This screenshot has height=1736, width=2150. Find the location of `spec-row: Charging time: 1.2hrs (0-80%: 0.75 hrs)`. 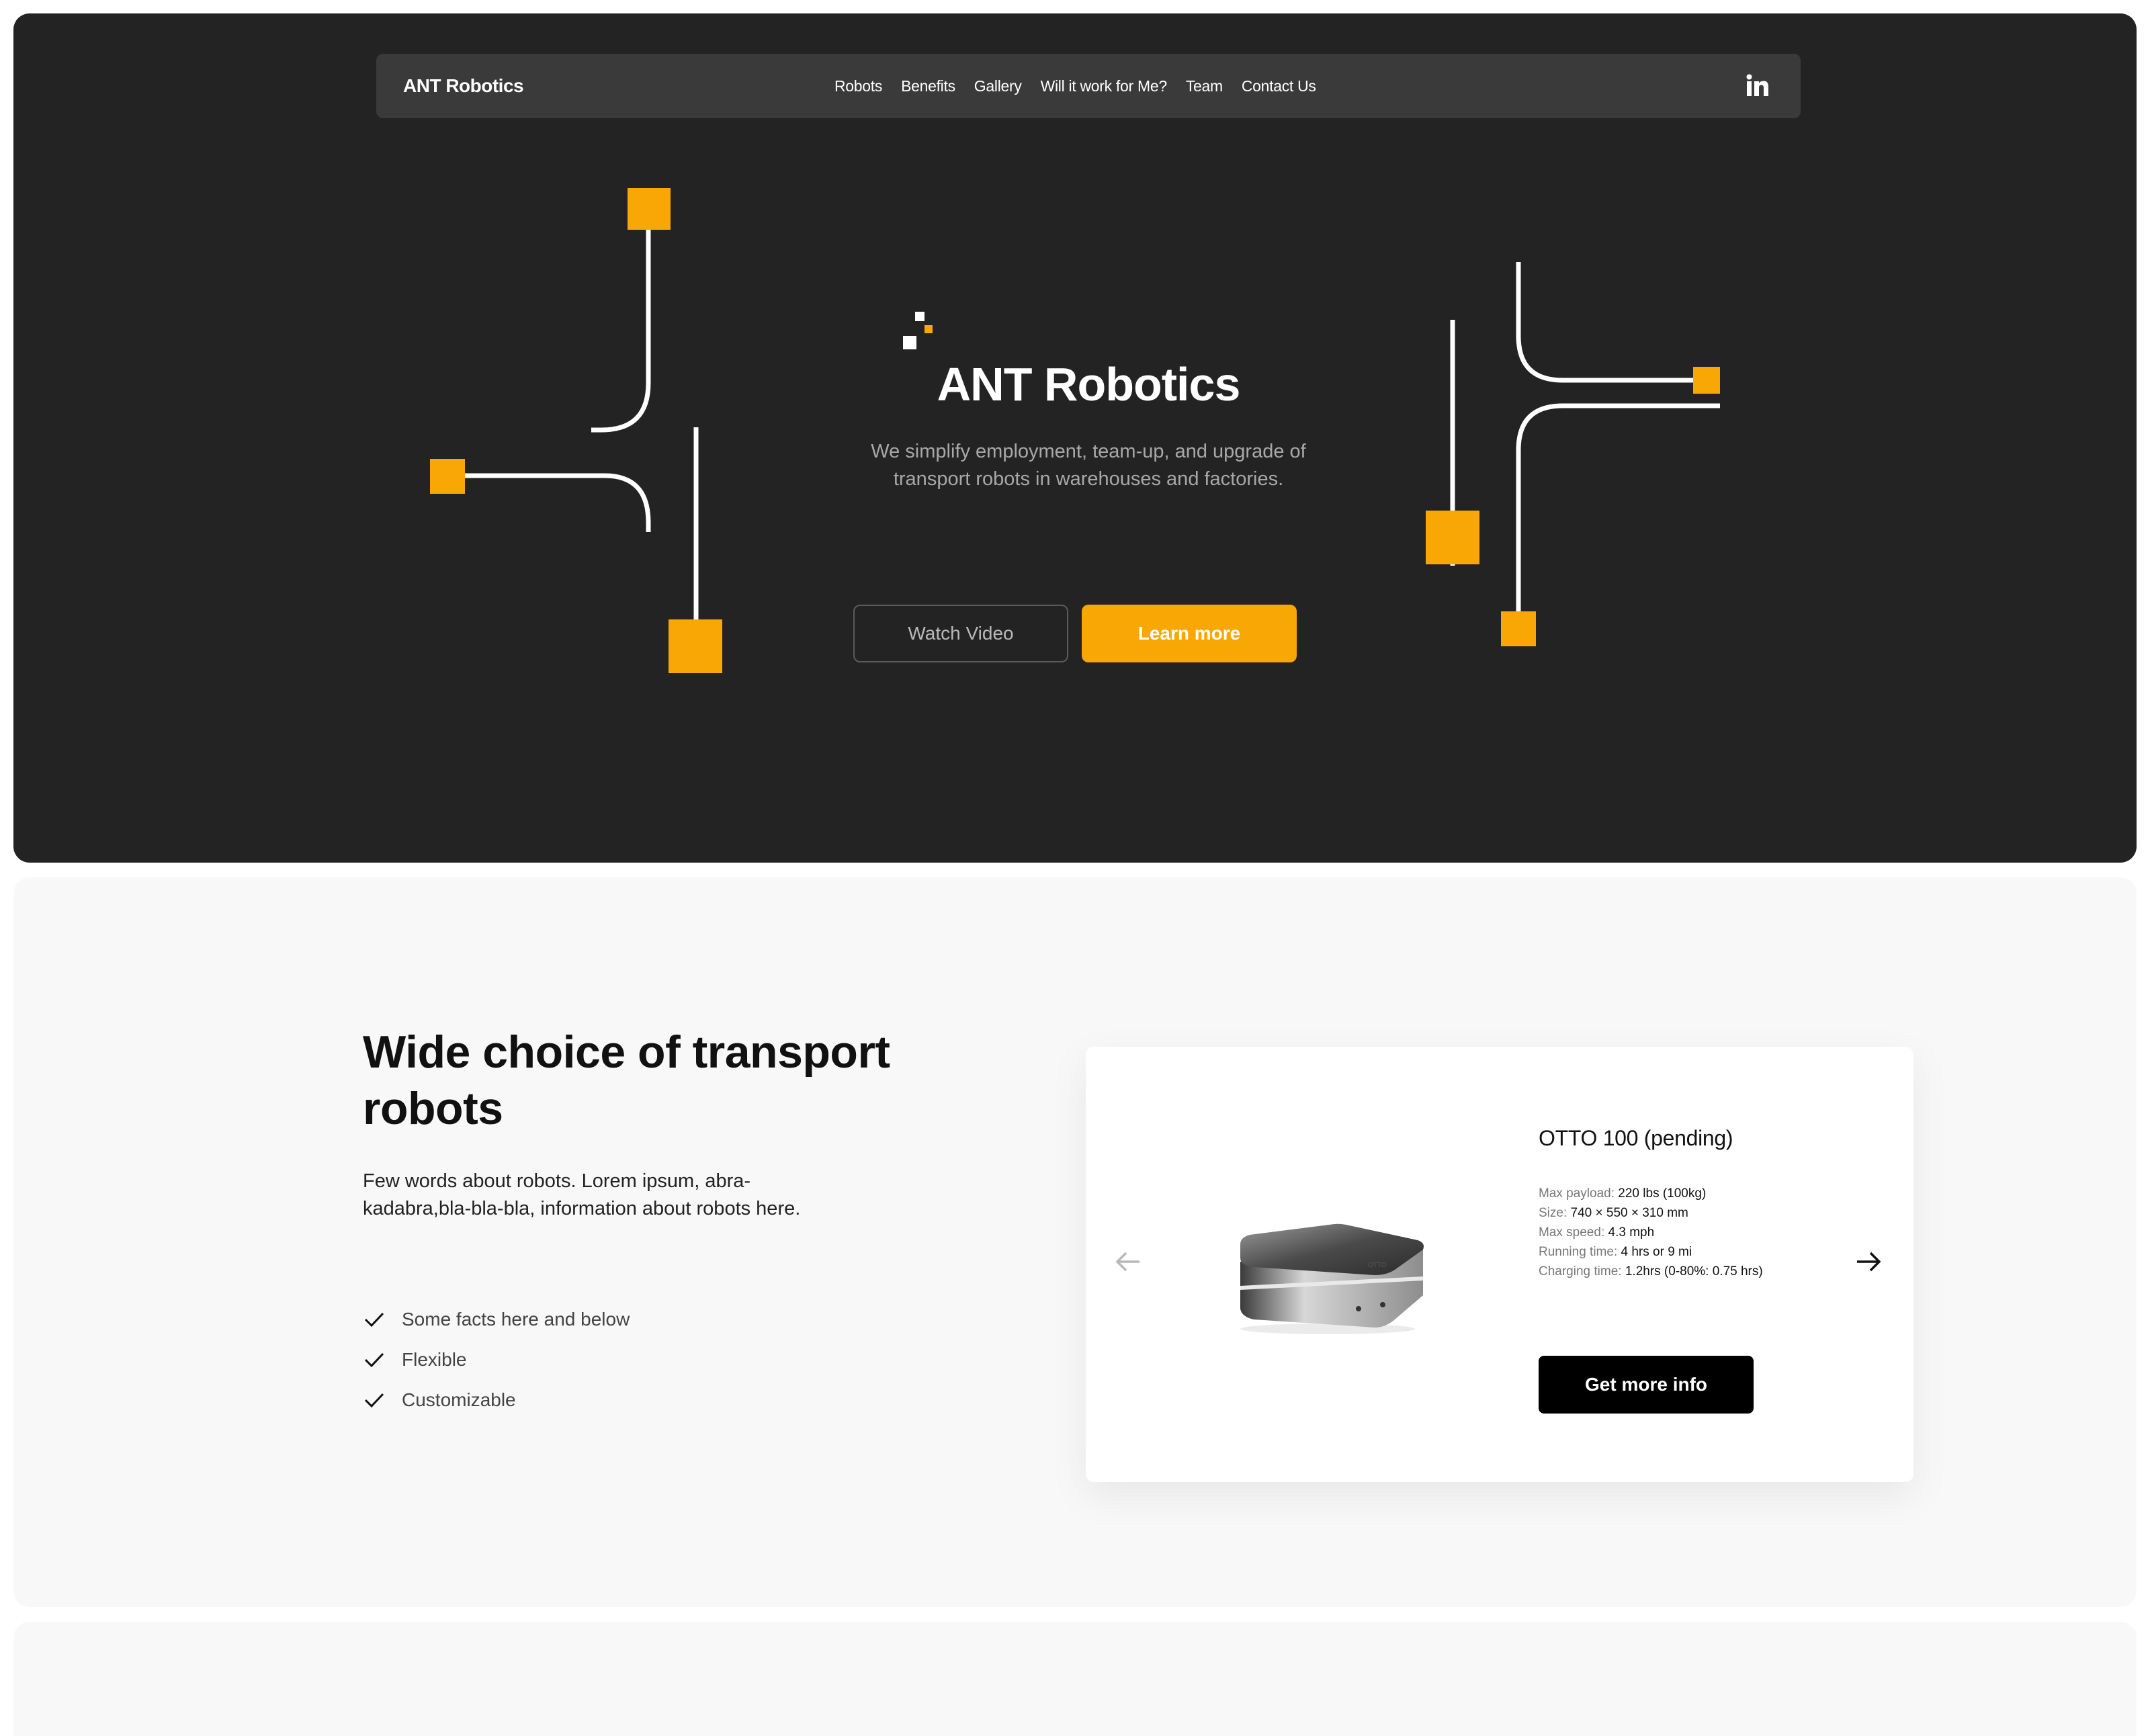

spec-row: Charging time: 1.2hrs (0-80%: 0.75 hrs) is located at coordinates (1651, 1271).